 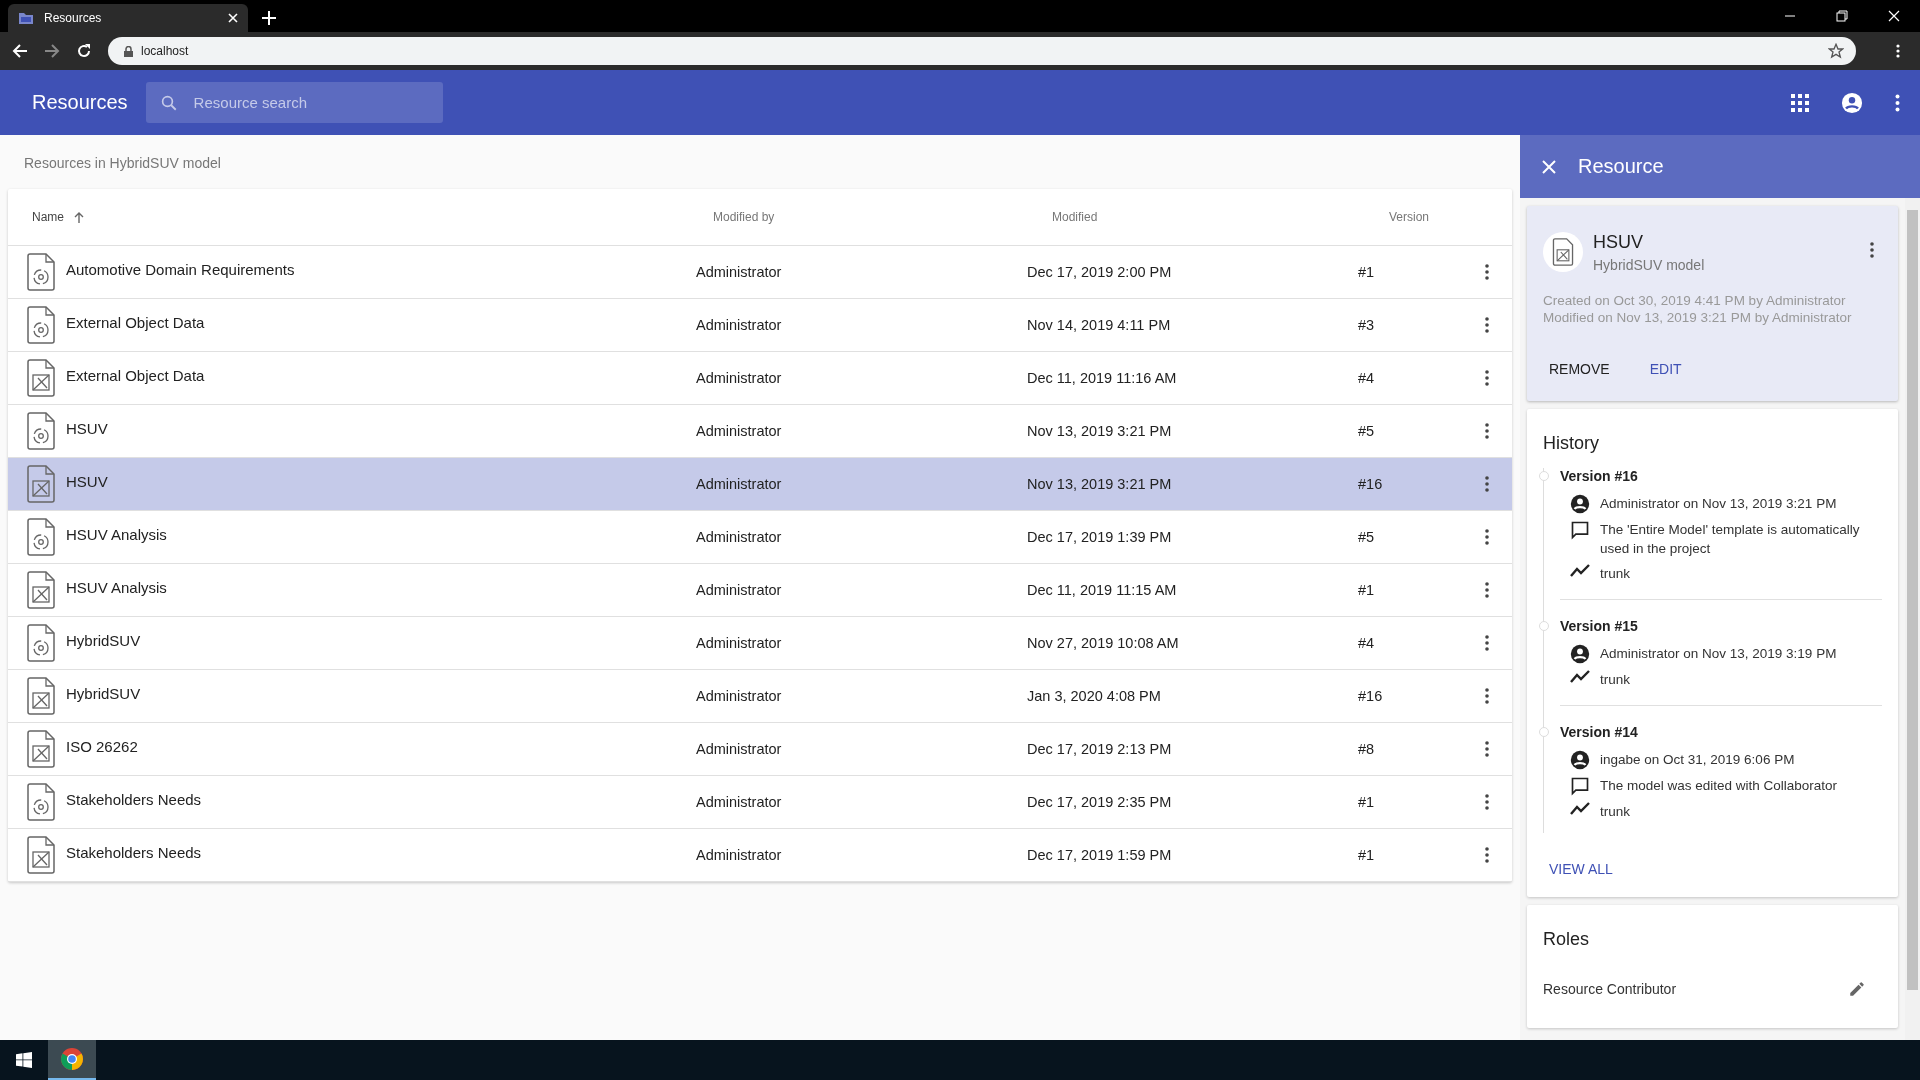 What do you see at coordinates (760, 537) in the screenshot?
I see `table-row: HSUV Analysis Administrator Dec 17, 2019 1:39 PM #5` at bounding box center [760, 537].